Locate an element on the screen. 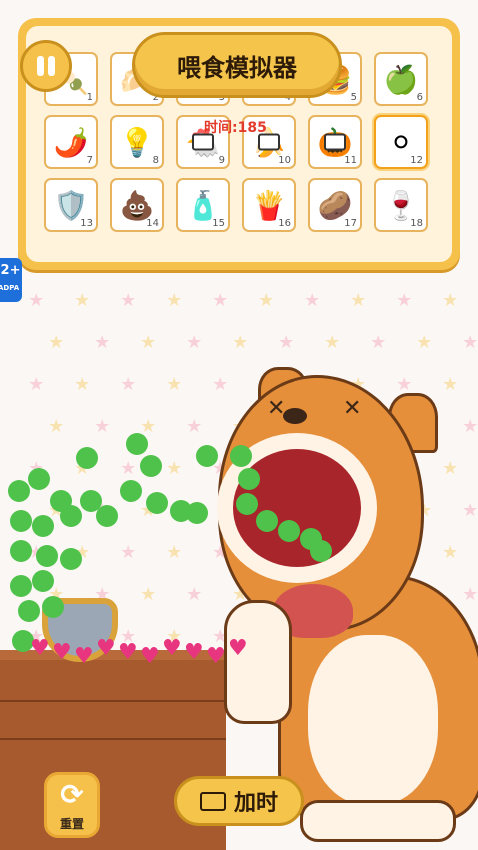 Image resolution: width=478 pixels, height=850 pixels. item-icon: 🛡️ is located at coordinates (71, 205).